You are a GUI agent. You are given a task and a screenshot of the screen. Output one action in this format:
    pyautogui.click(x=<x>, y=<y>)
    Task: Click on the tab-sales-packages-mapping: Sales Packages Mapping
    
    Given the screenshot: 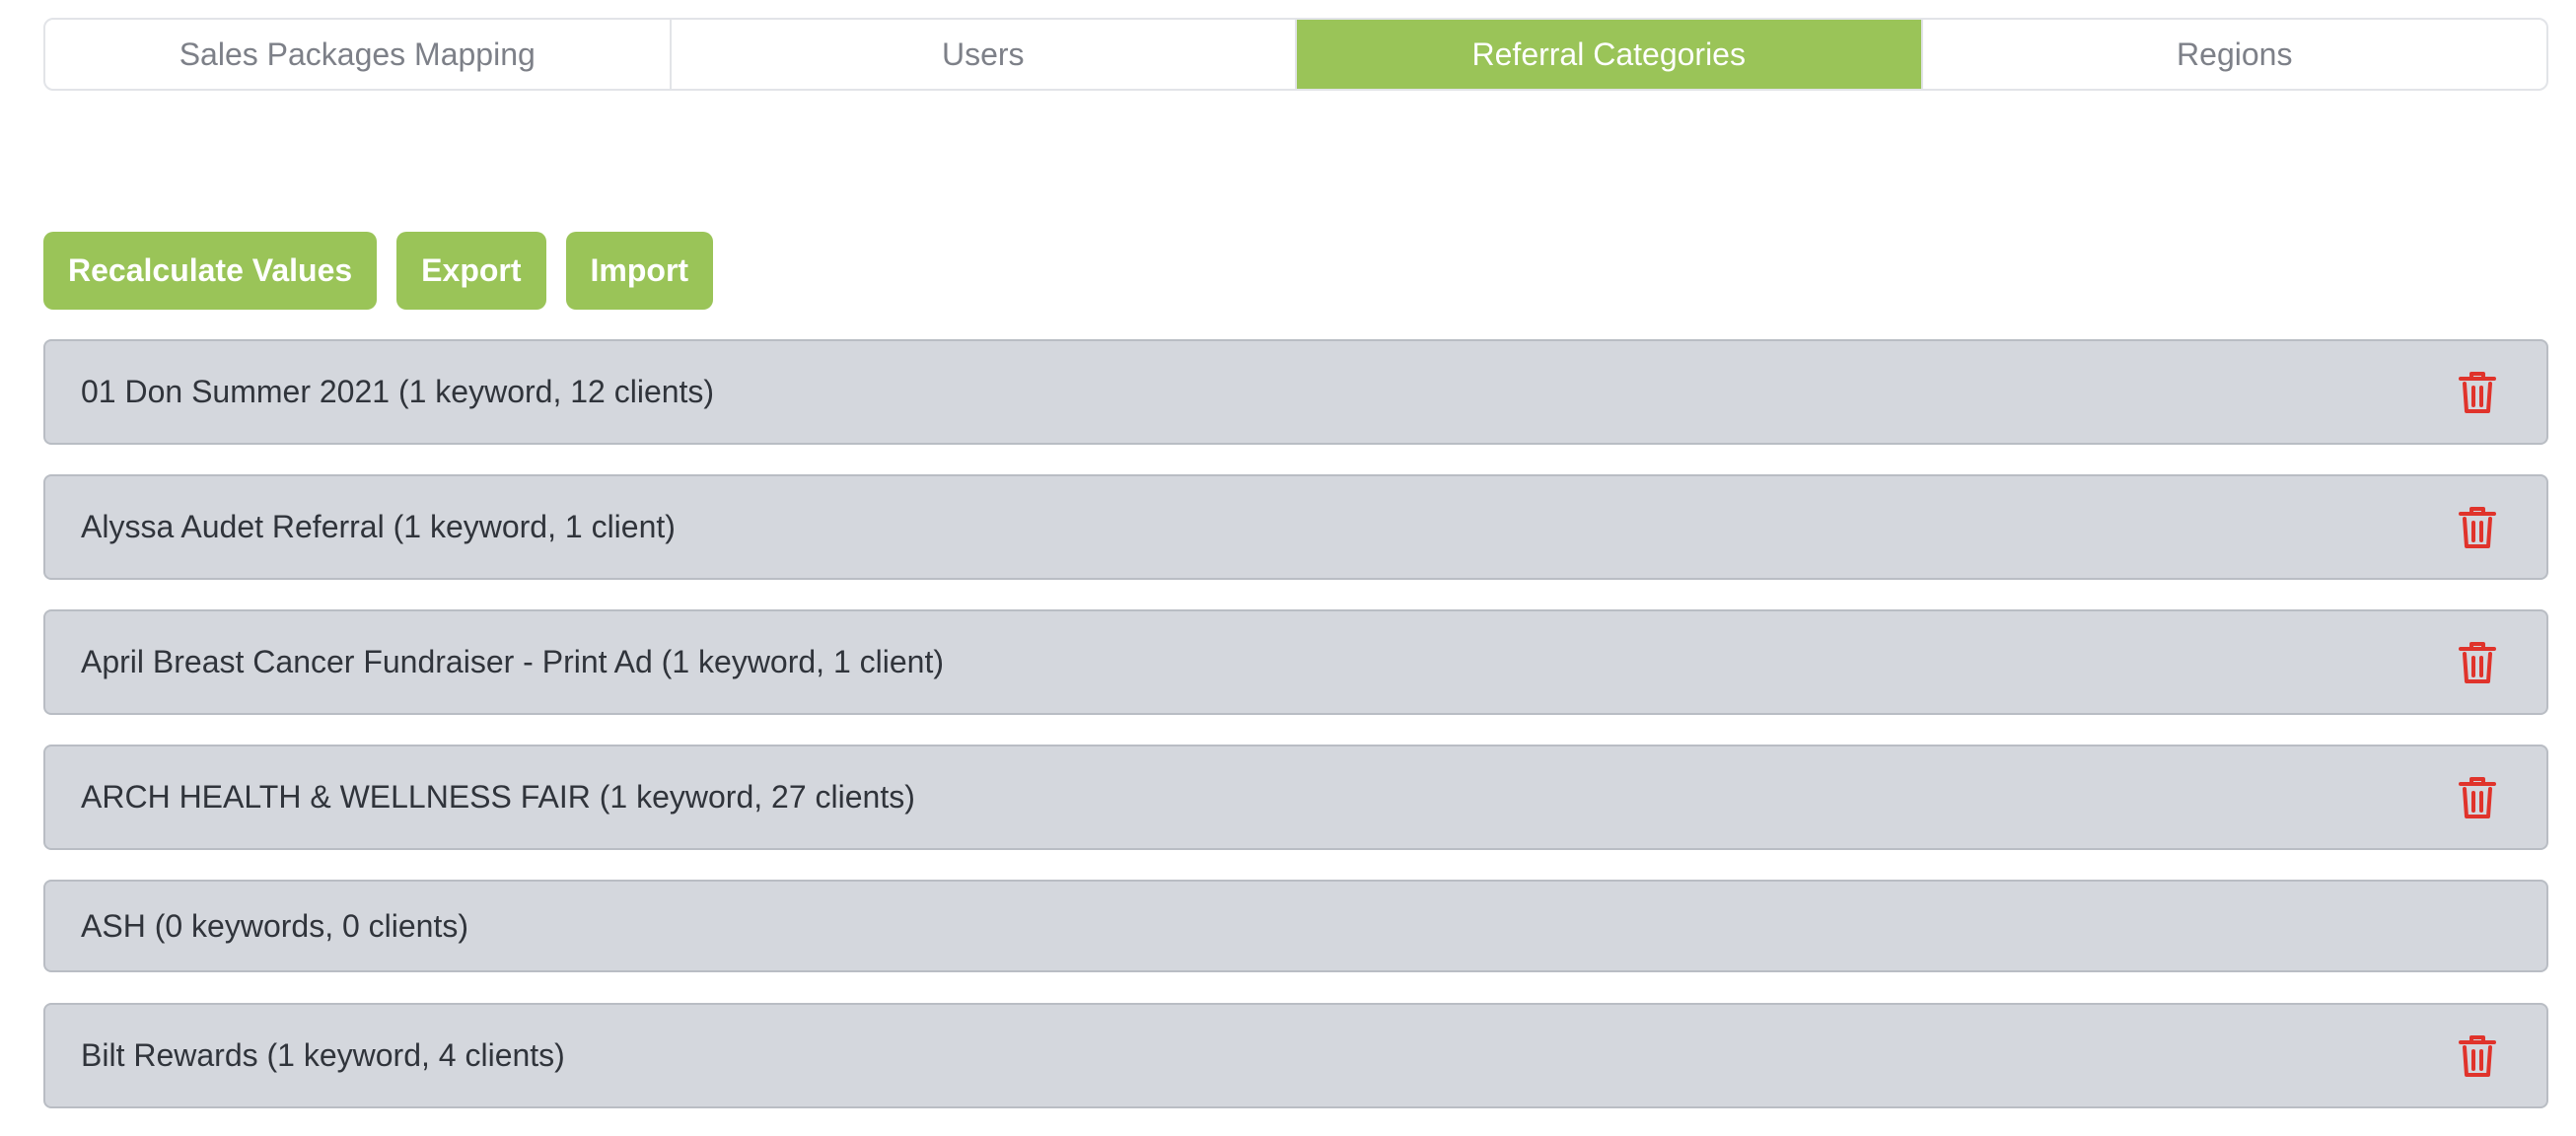 What is the action you would take?
    pyautogui.click(x=359, y=54)
    